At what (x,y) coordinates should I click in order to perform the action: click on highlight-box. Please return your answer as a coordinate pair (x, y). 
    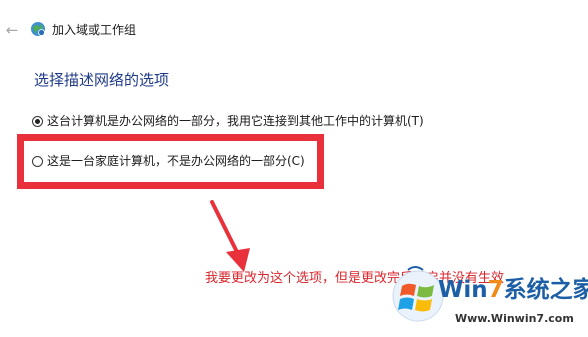
    Looking at the image, I should click on (170, 161).